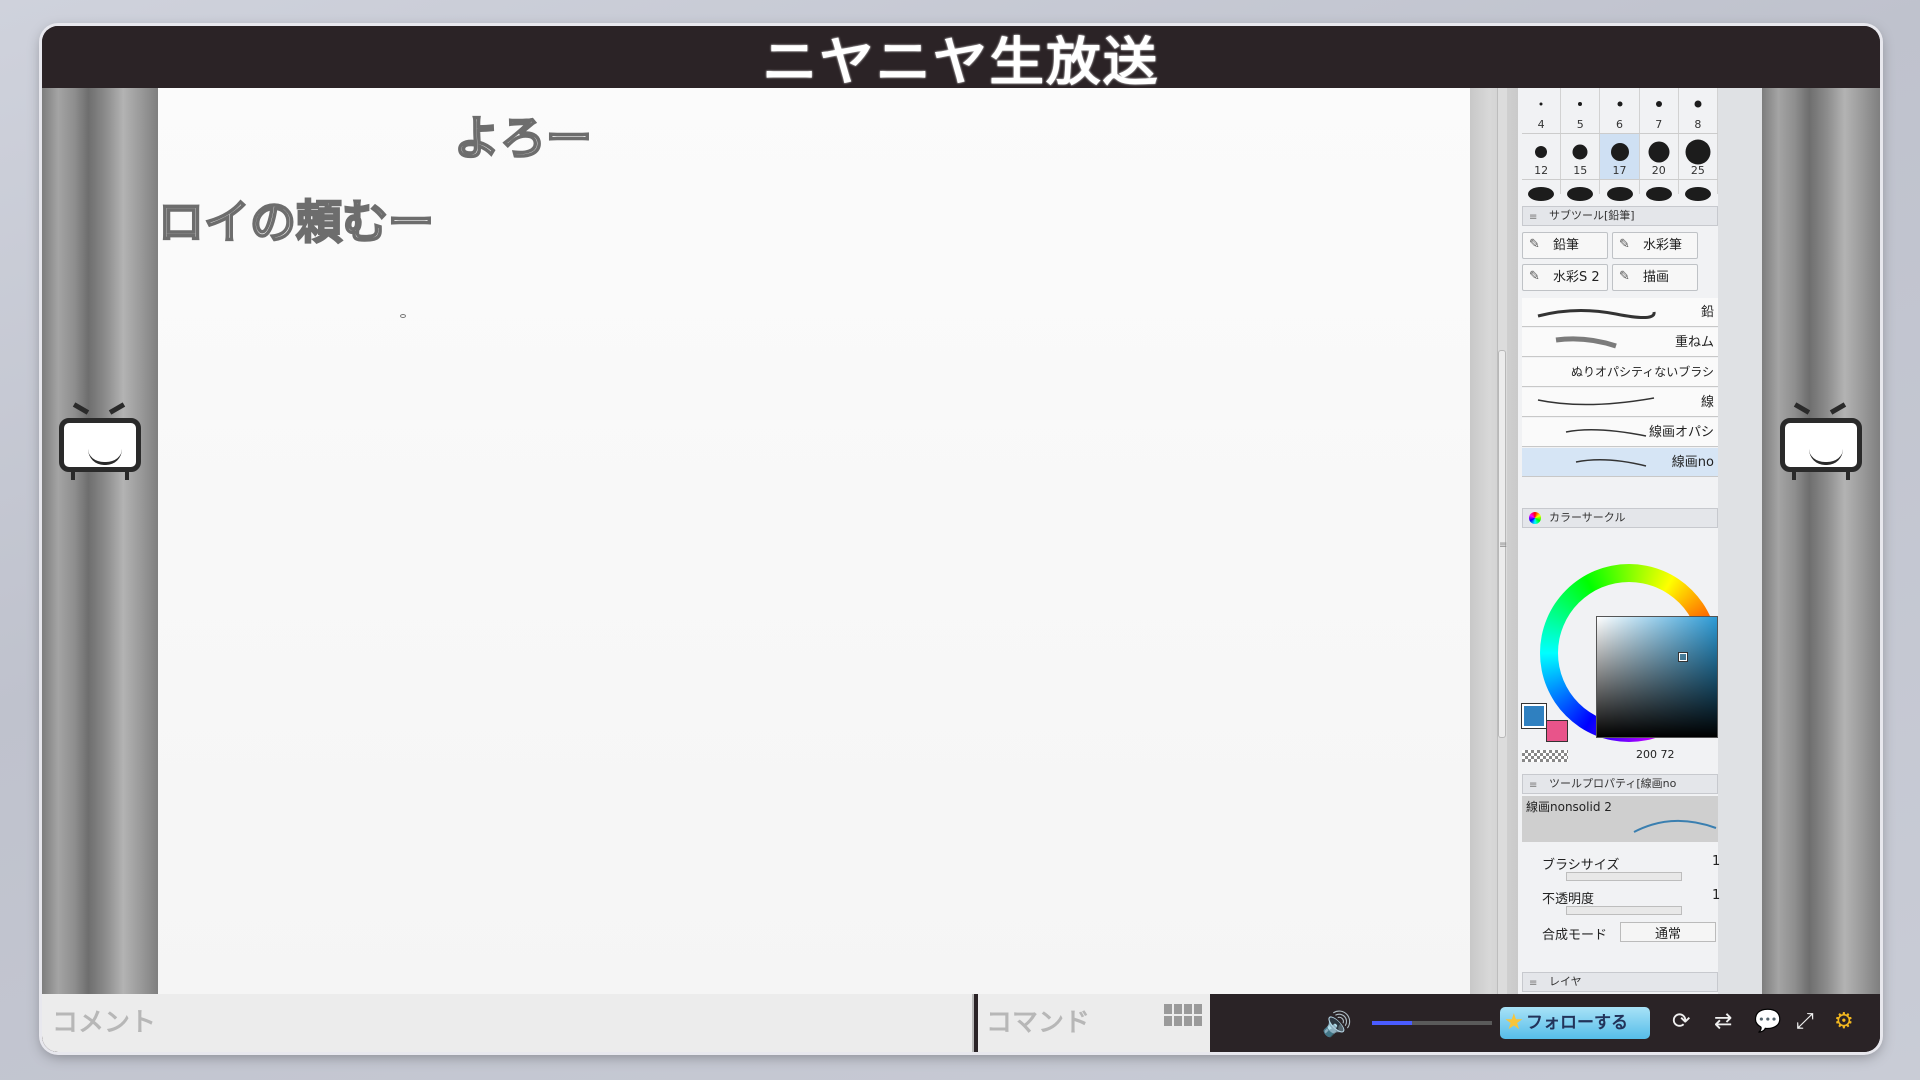 Image resolution: width=1920 pixels, height=1080 pixels. Describe the element at coordinates (1767, 1021) in the screenshot. I see `comment-bubble-icon: 💬` at that location.